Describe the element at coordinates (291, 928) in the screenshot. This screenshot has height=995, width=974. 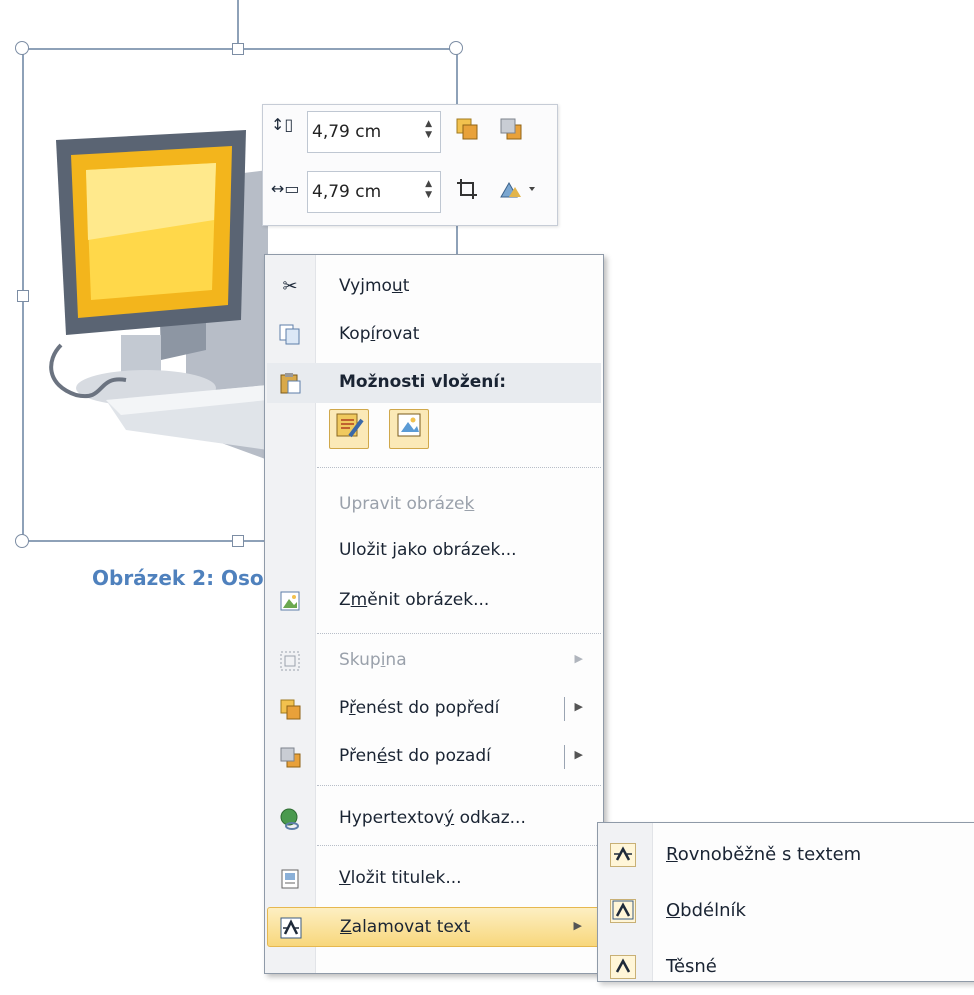
I see `wrap-text-icon` at that location.